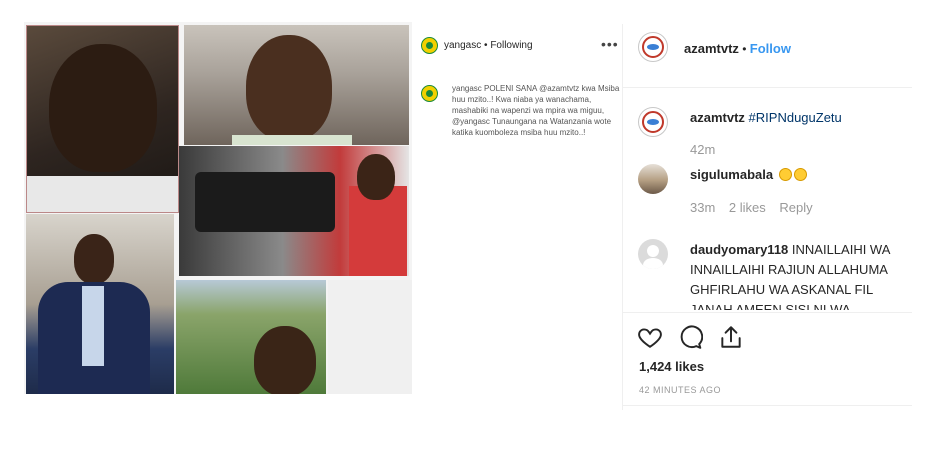 This screenshot has width=927, height=463. I want to click on caption-header-user: yangasc, so click(462, 45).